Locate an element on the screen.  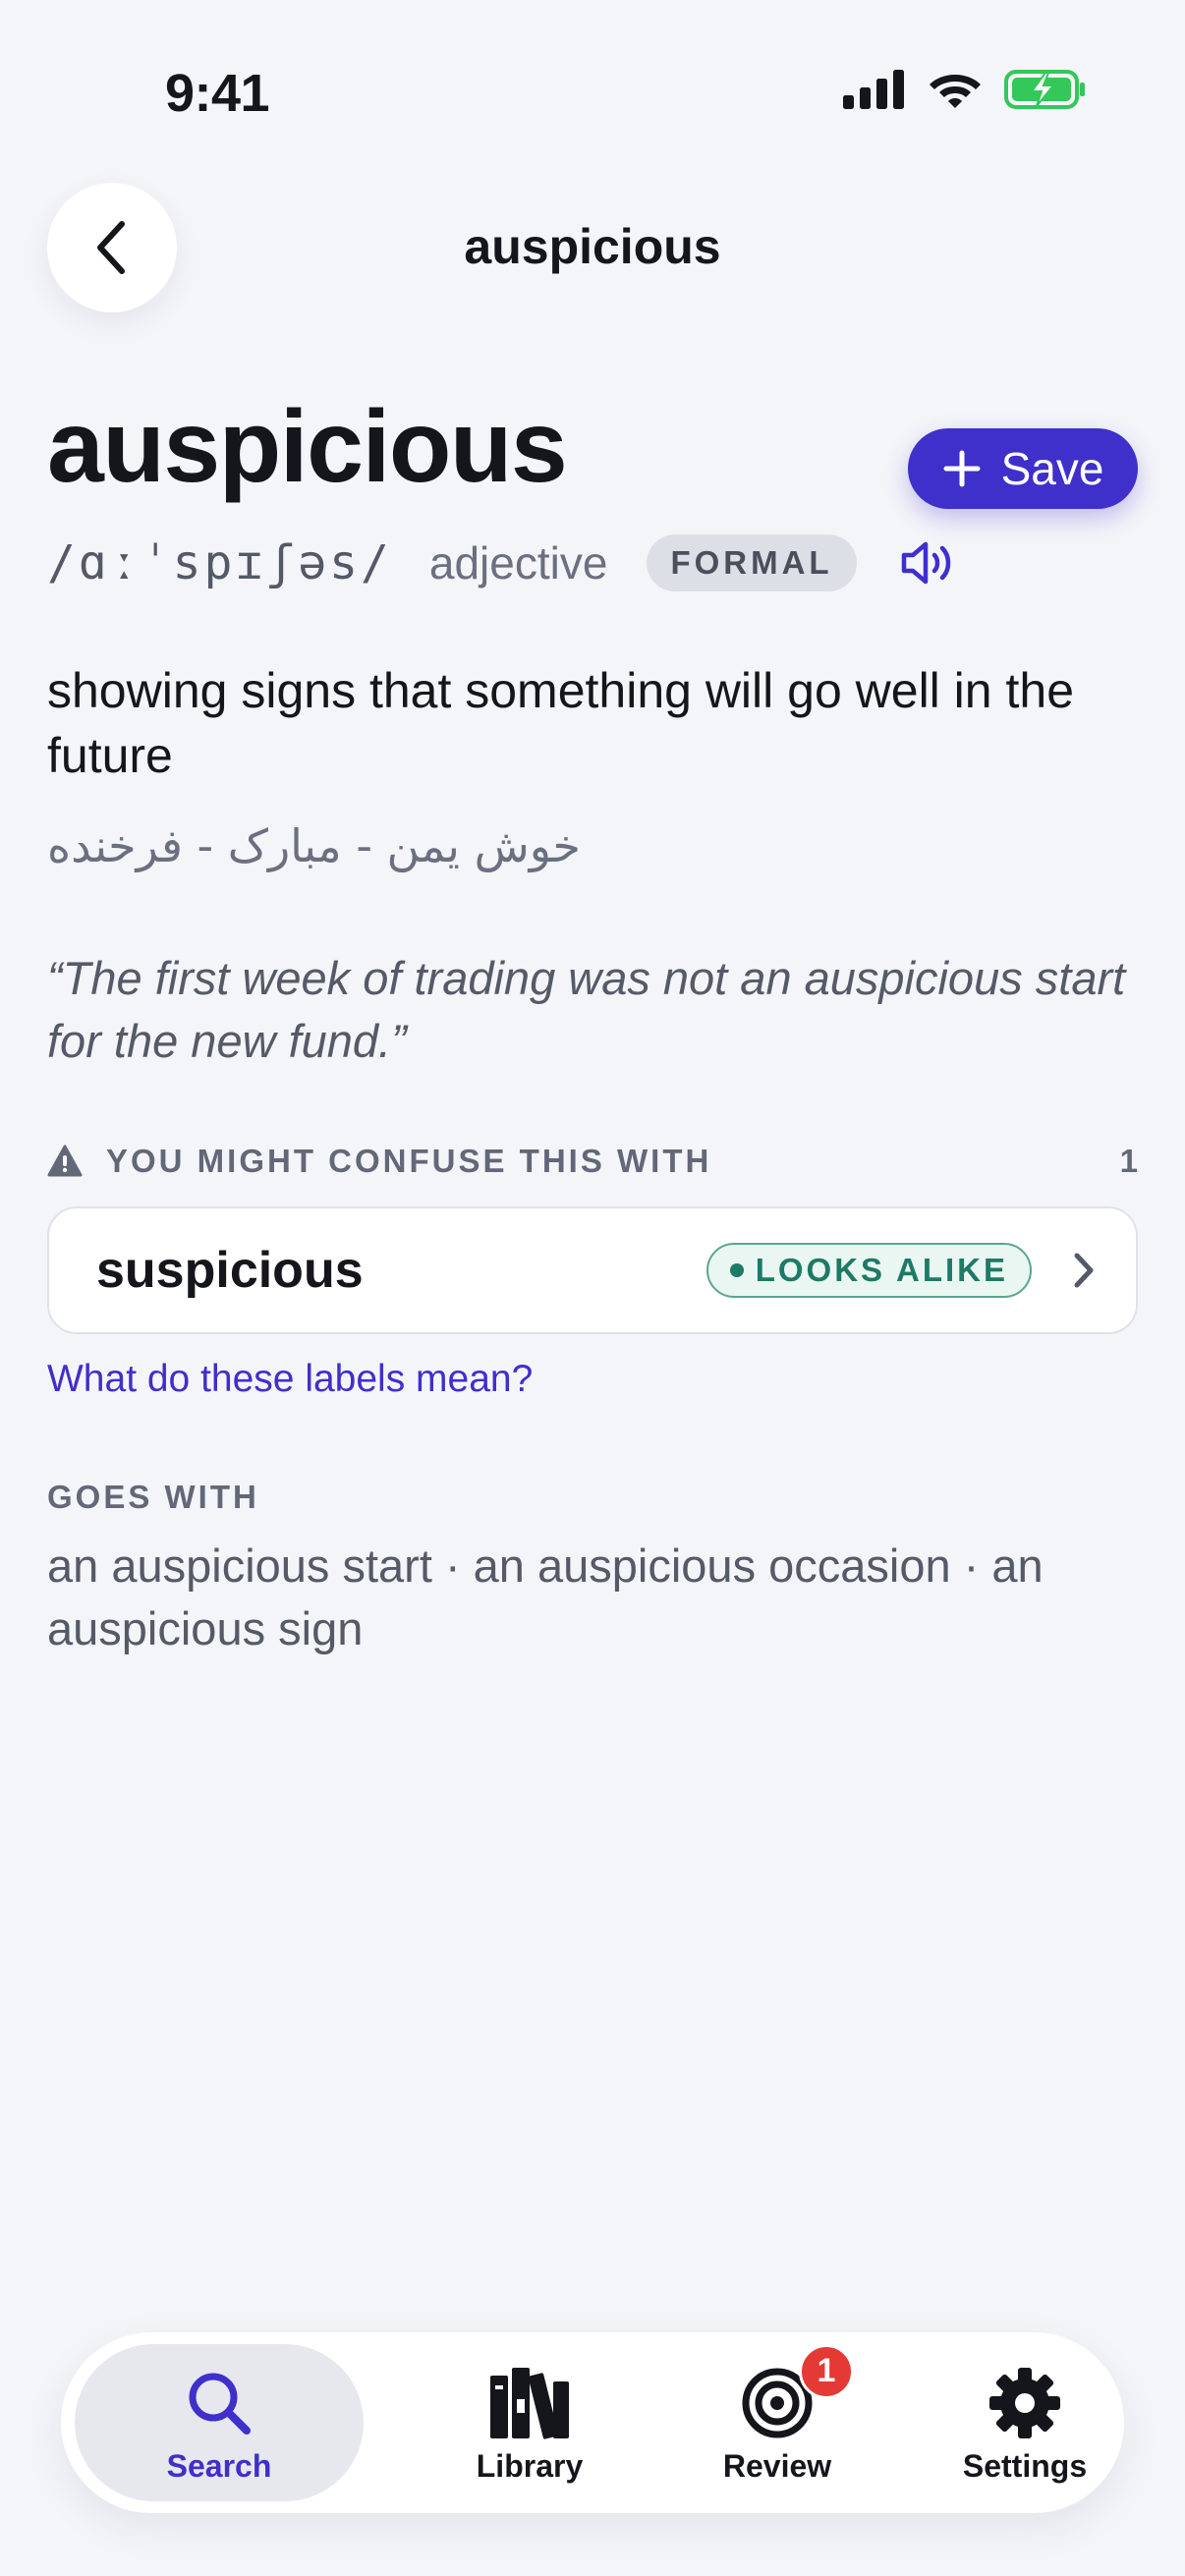
save-label: Save is located at coordinates (1052, 468).